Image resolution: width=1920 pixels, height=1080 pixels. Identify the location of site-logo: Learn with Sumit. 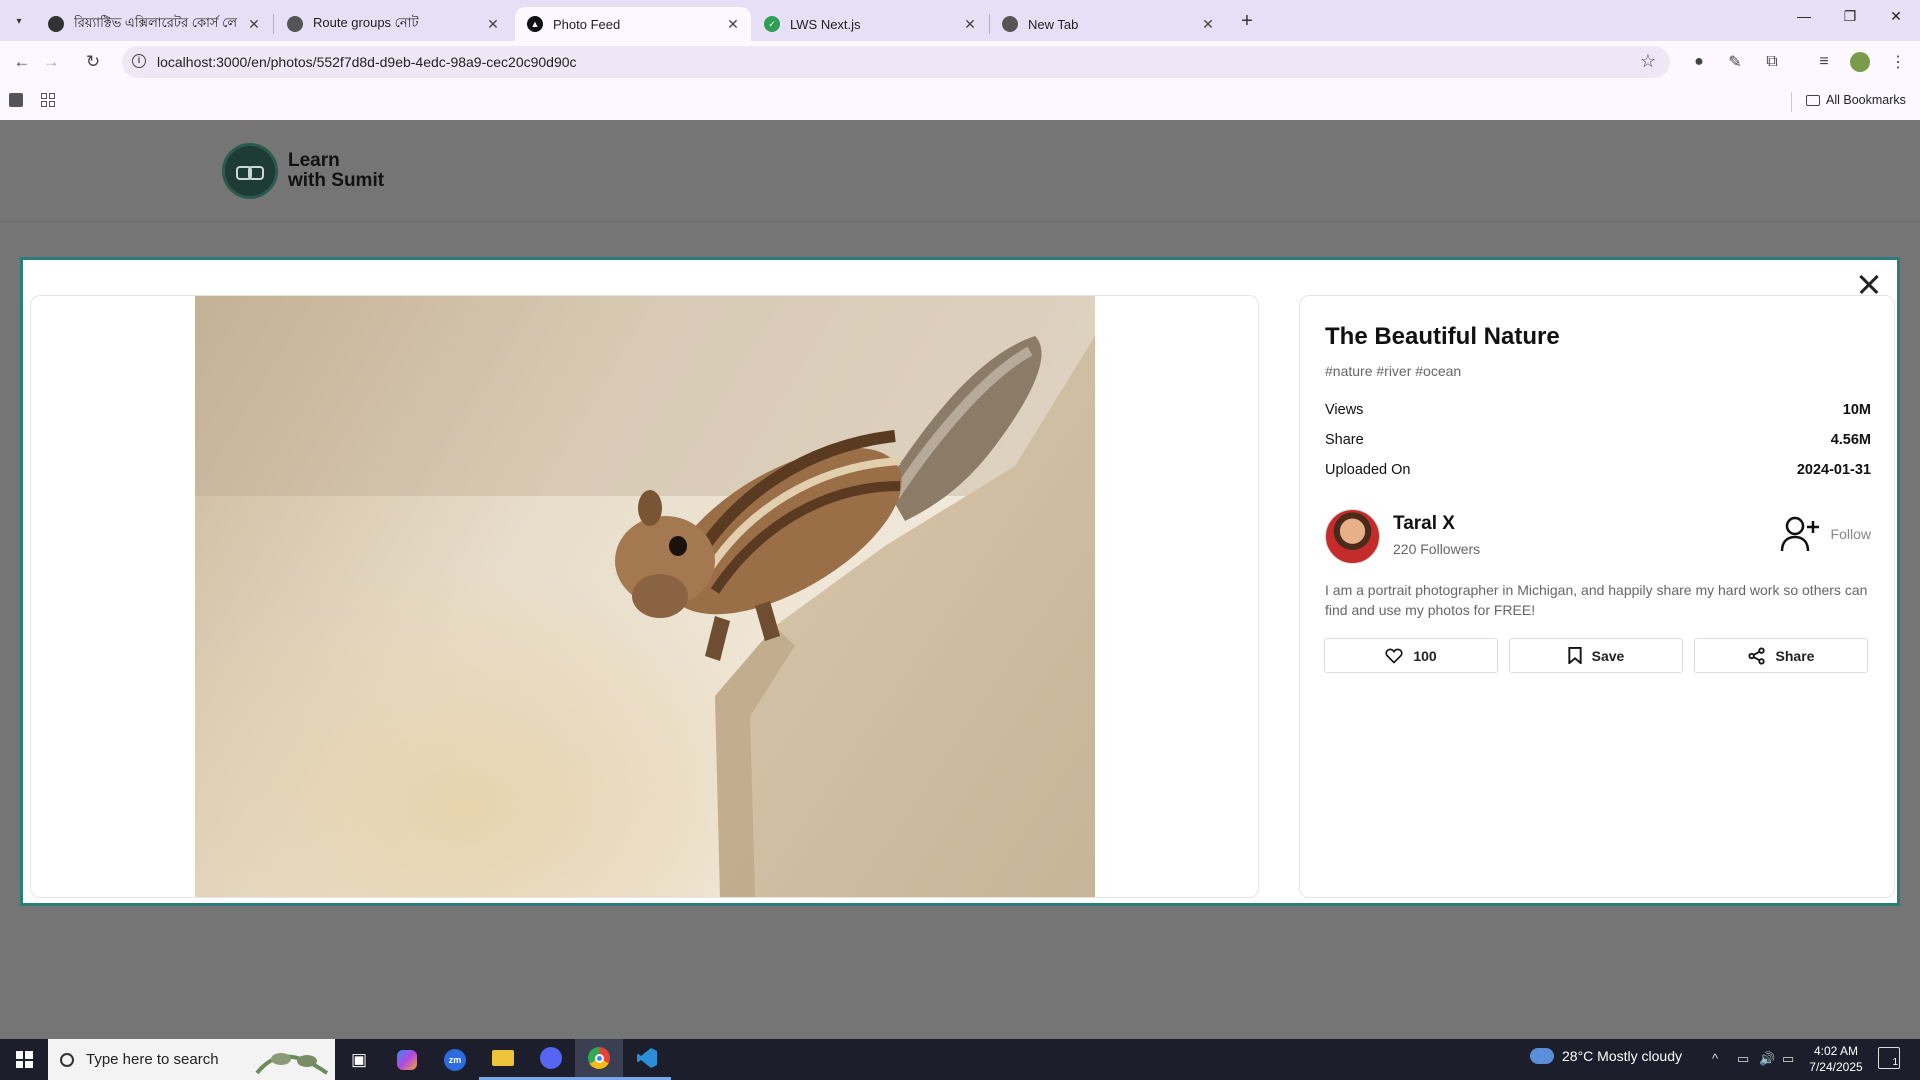
(303, 171).